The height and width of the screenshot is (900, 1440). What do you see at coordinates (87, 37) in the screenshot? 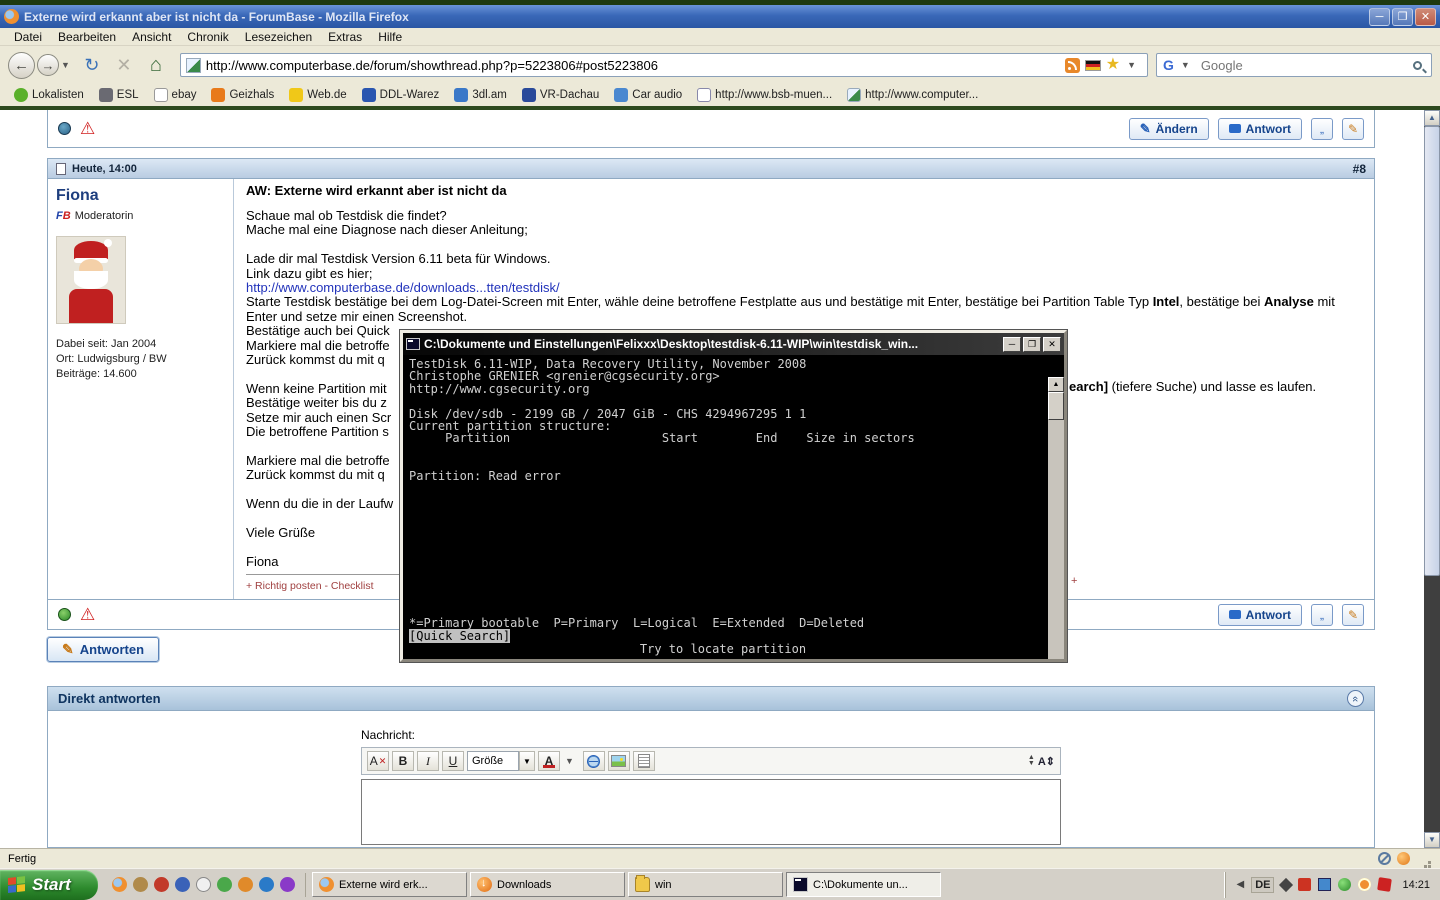
I see `menu-item-bearbeiten: Bearbeiten` at bounding box center [87, 37].